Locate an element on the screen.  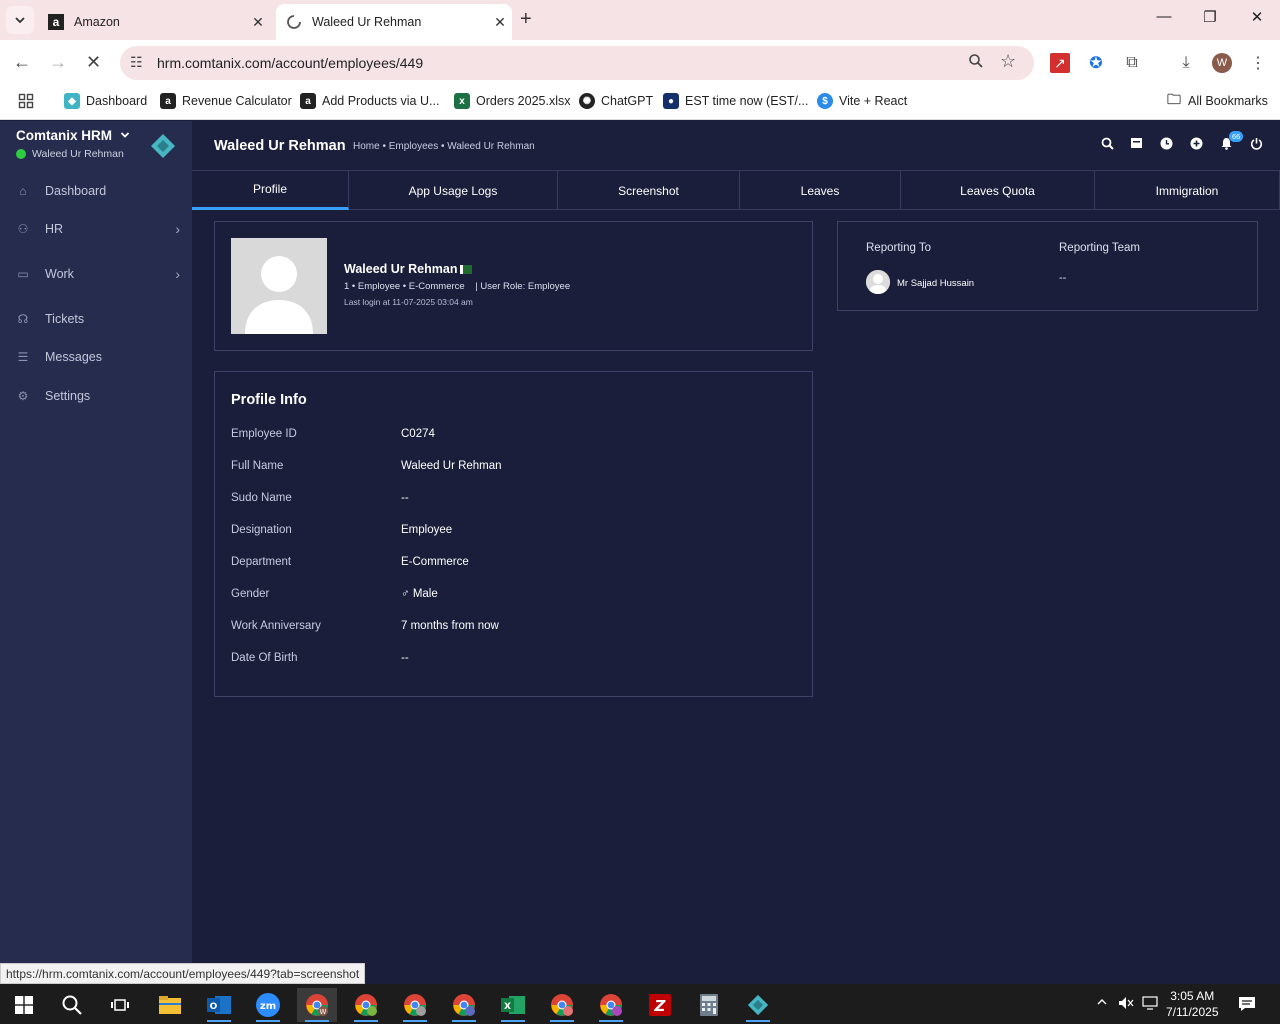
filezilla-icon: Z is located at coordinates (660, 1005).